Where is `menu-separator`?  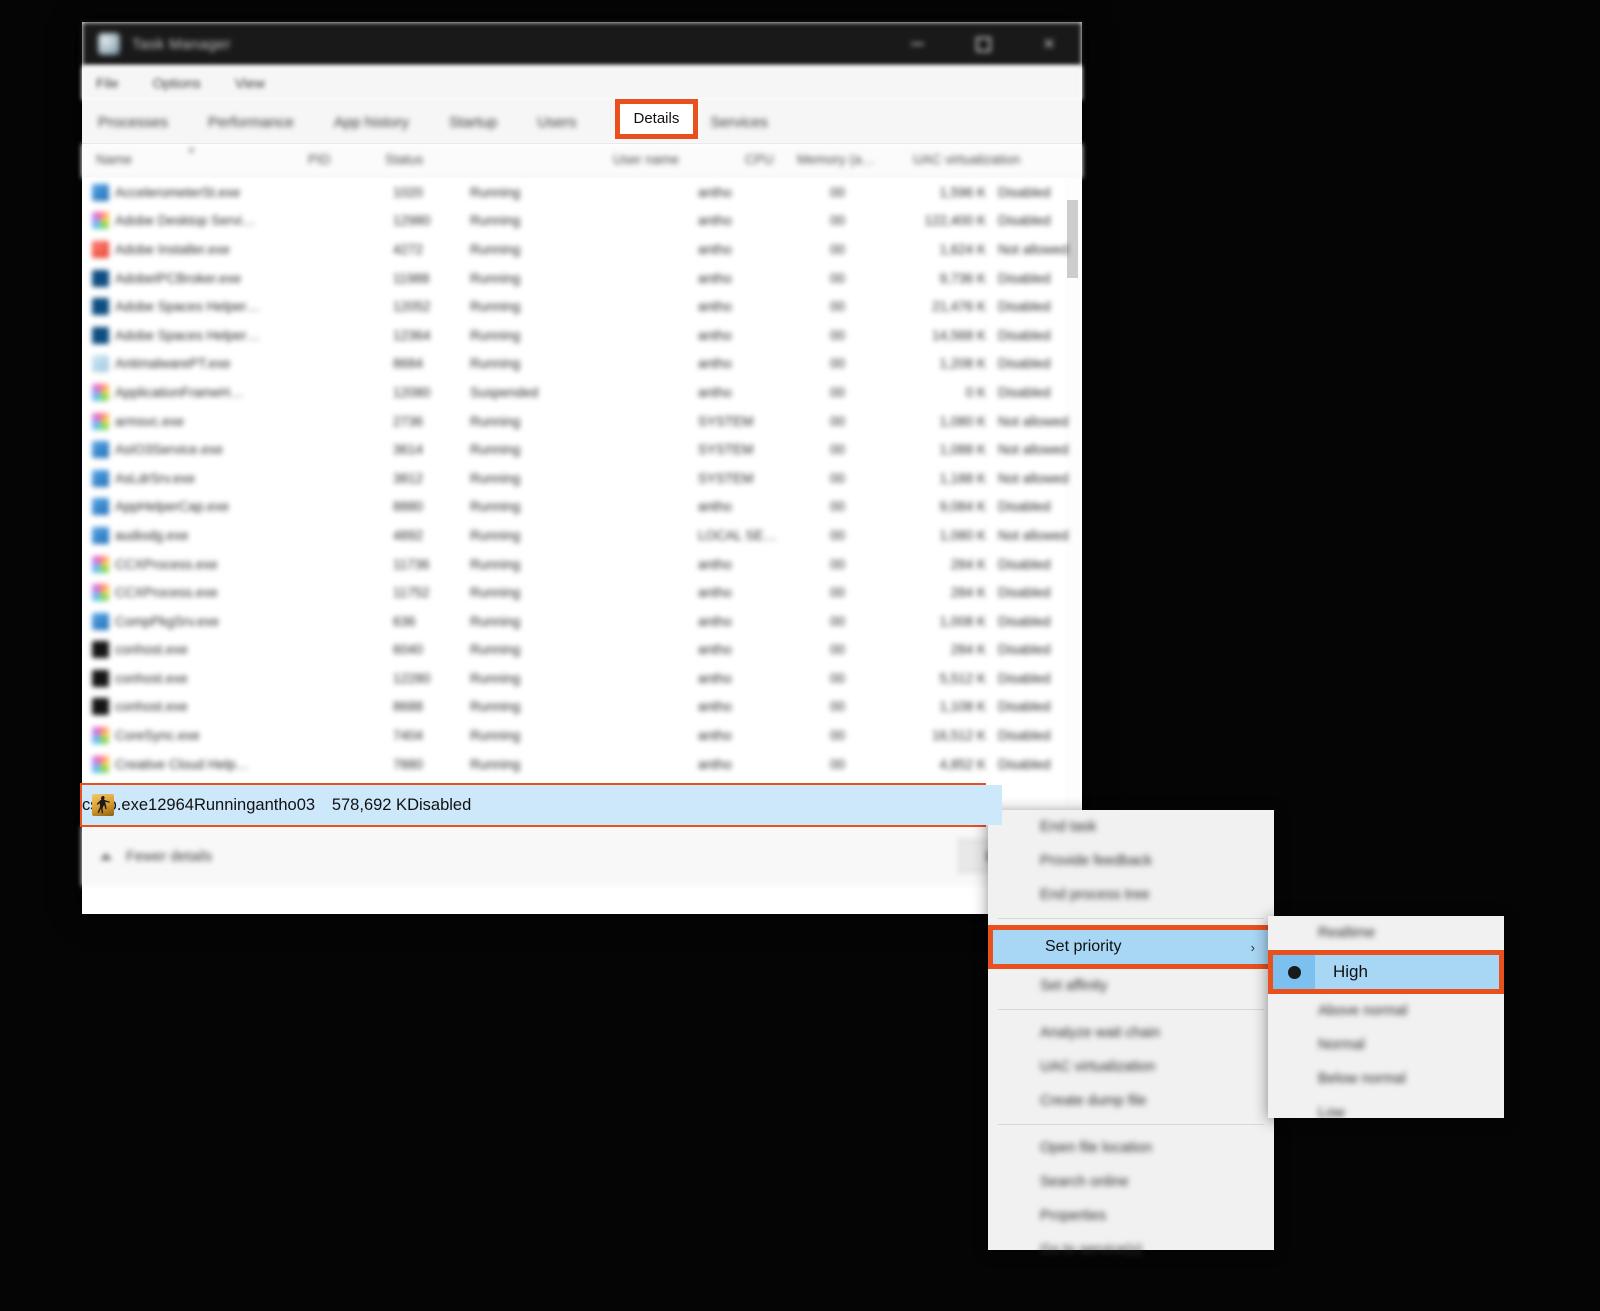 menu-separator is located at coordinates (1131, 918).